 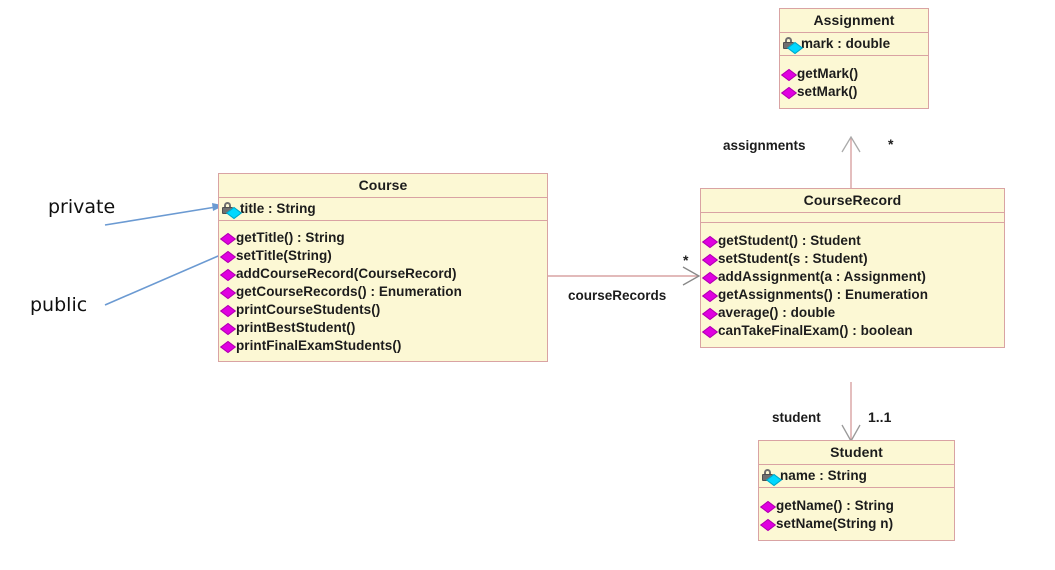 I want to click on annotation-private-label: private, so click(x=82, y=207).